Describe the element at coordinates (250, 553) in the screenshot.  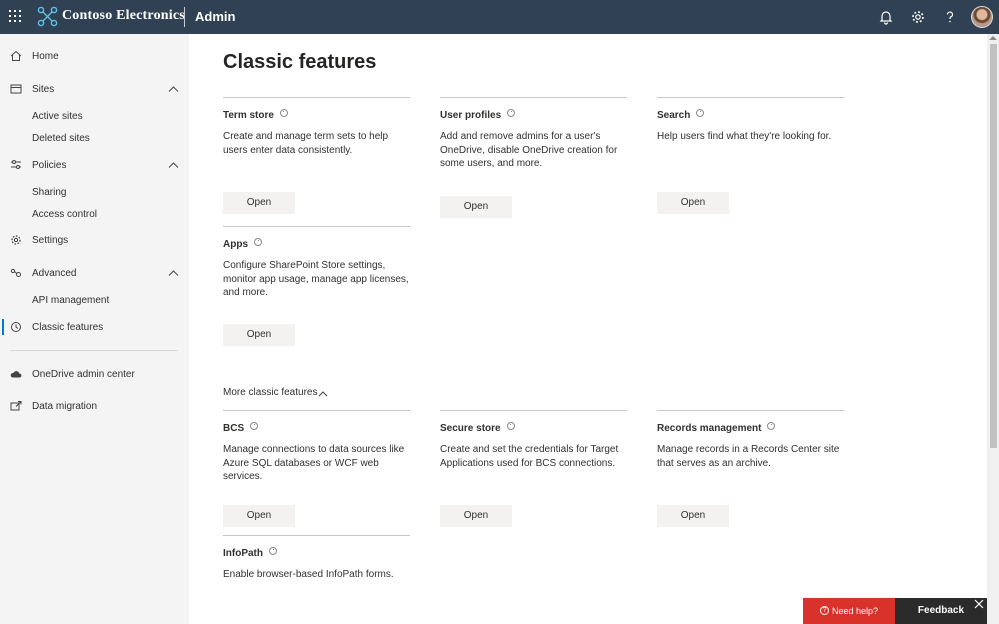
I see `card-title: InfoPath` at that location.